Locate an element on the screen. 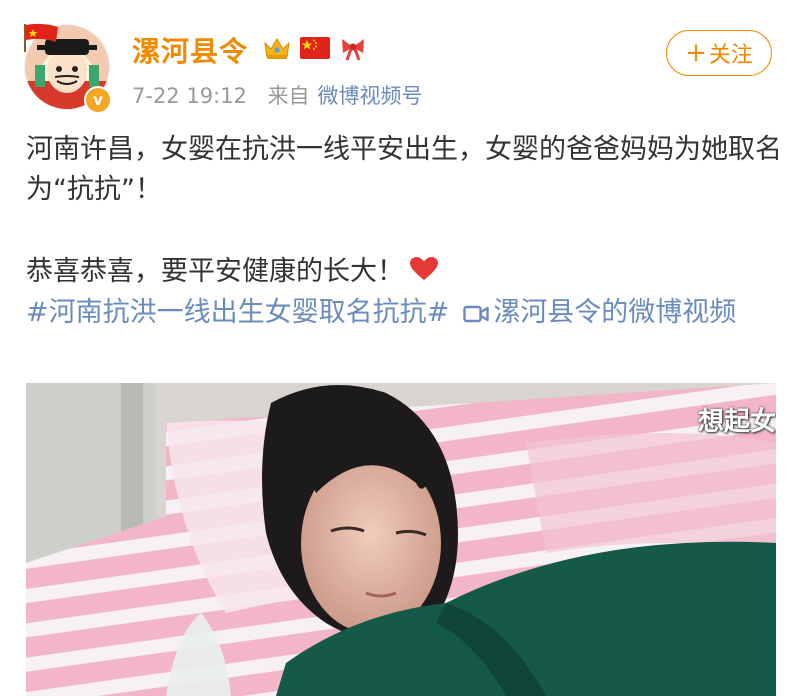 The height and width of the screenshot is (696, 800). post-links: #河南抗洪一线出生女婴取名抗抗# 漯河县令的微博视频 is located at coordinates (406, 314).